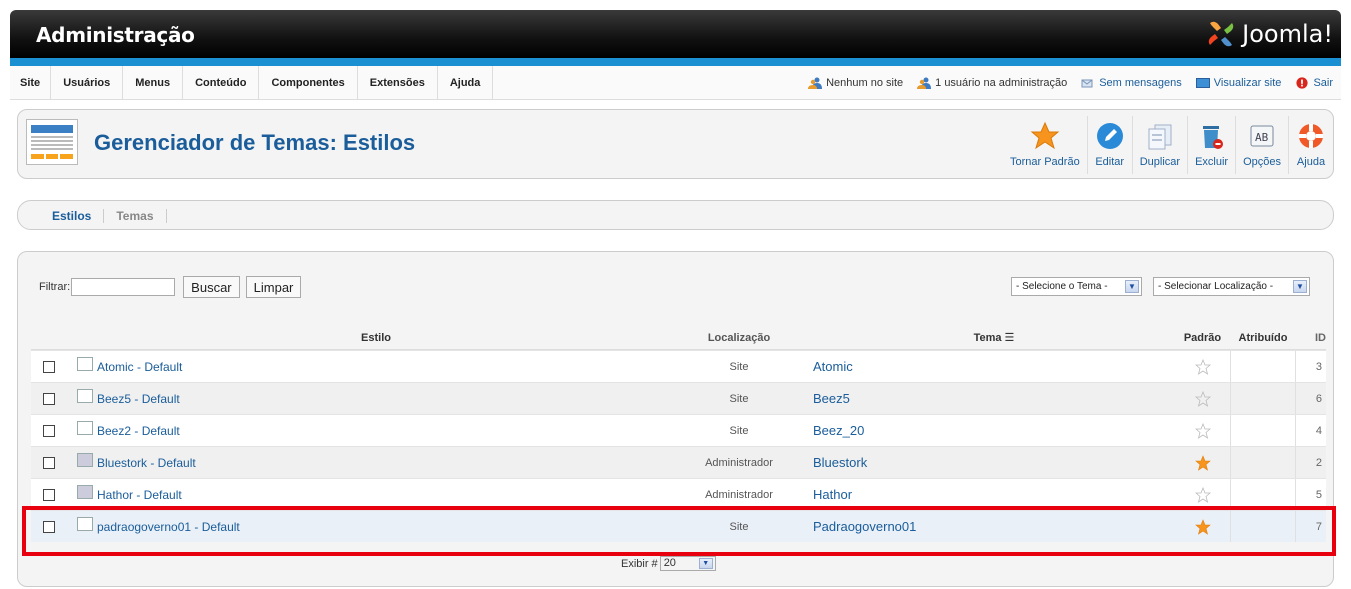 The width and height of the screenshot is (1351, 589). I want to click on style-name-link: Atomic - Default, so click(139, 367).